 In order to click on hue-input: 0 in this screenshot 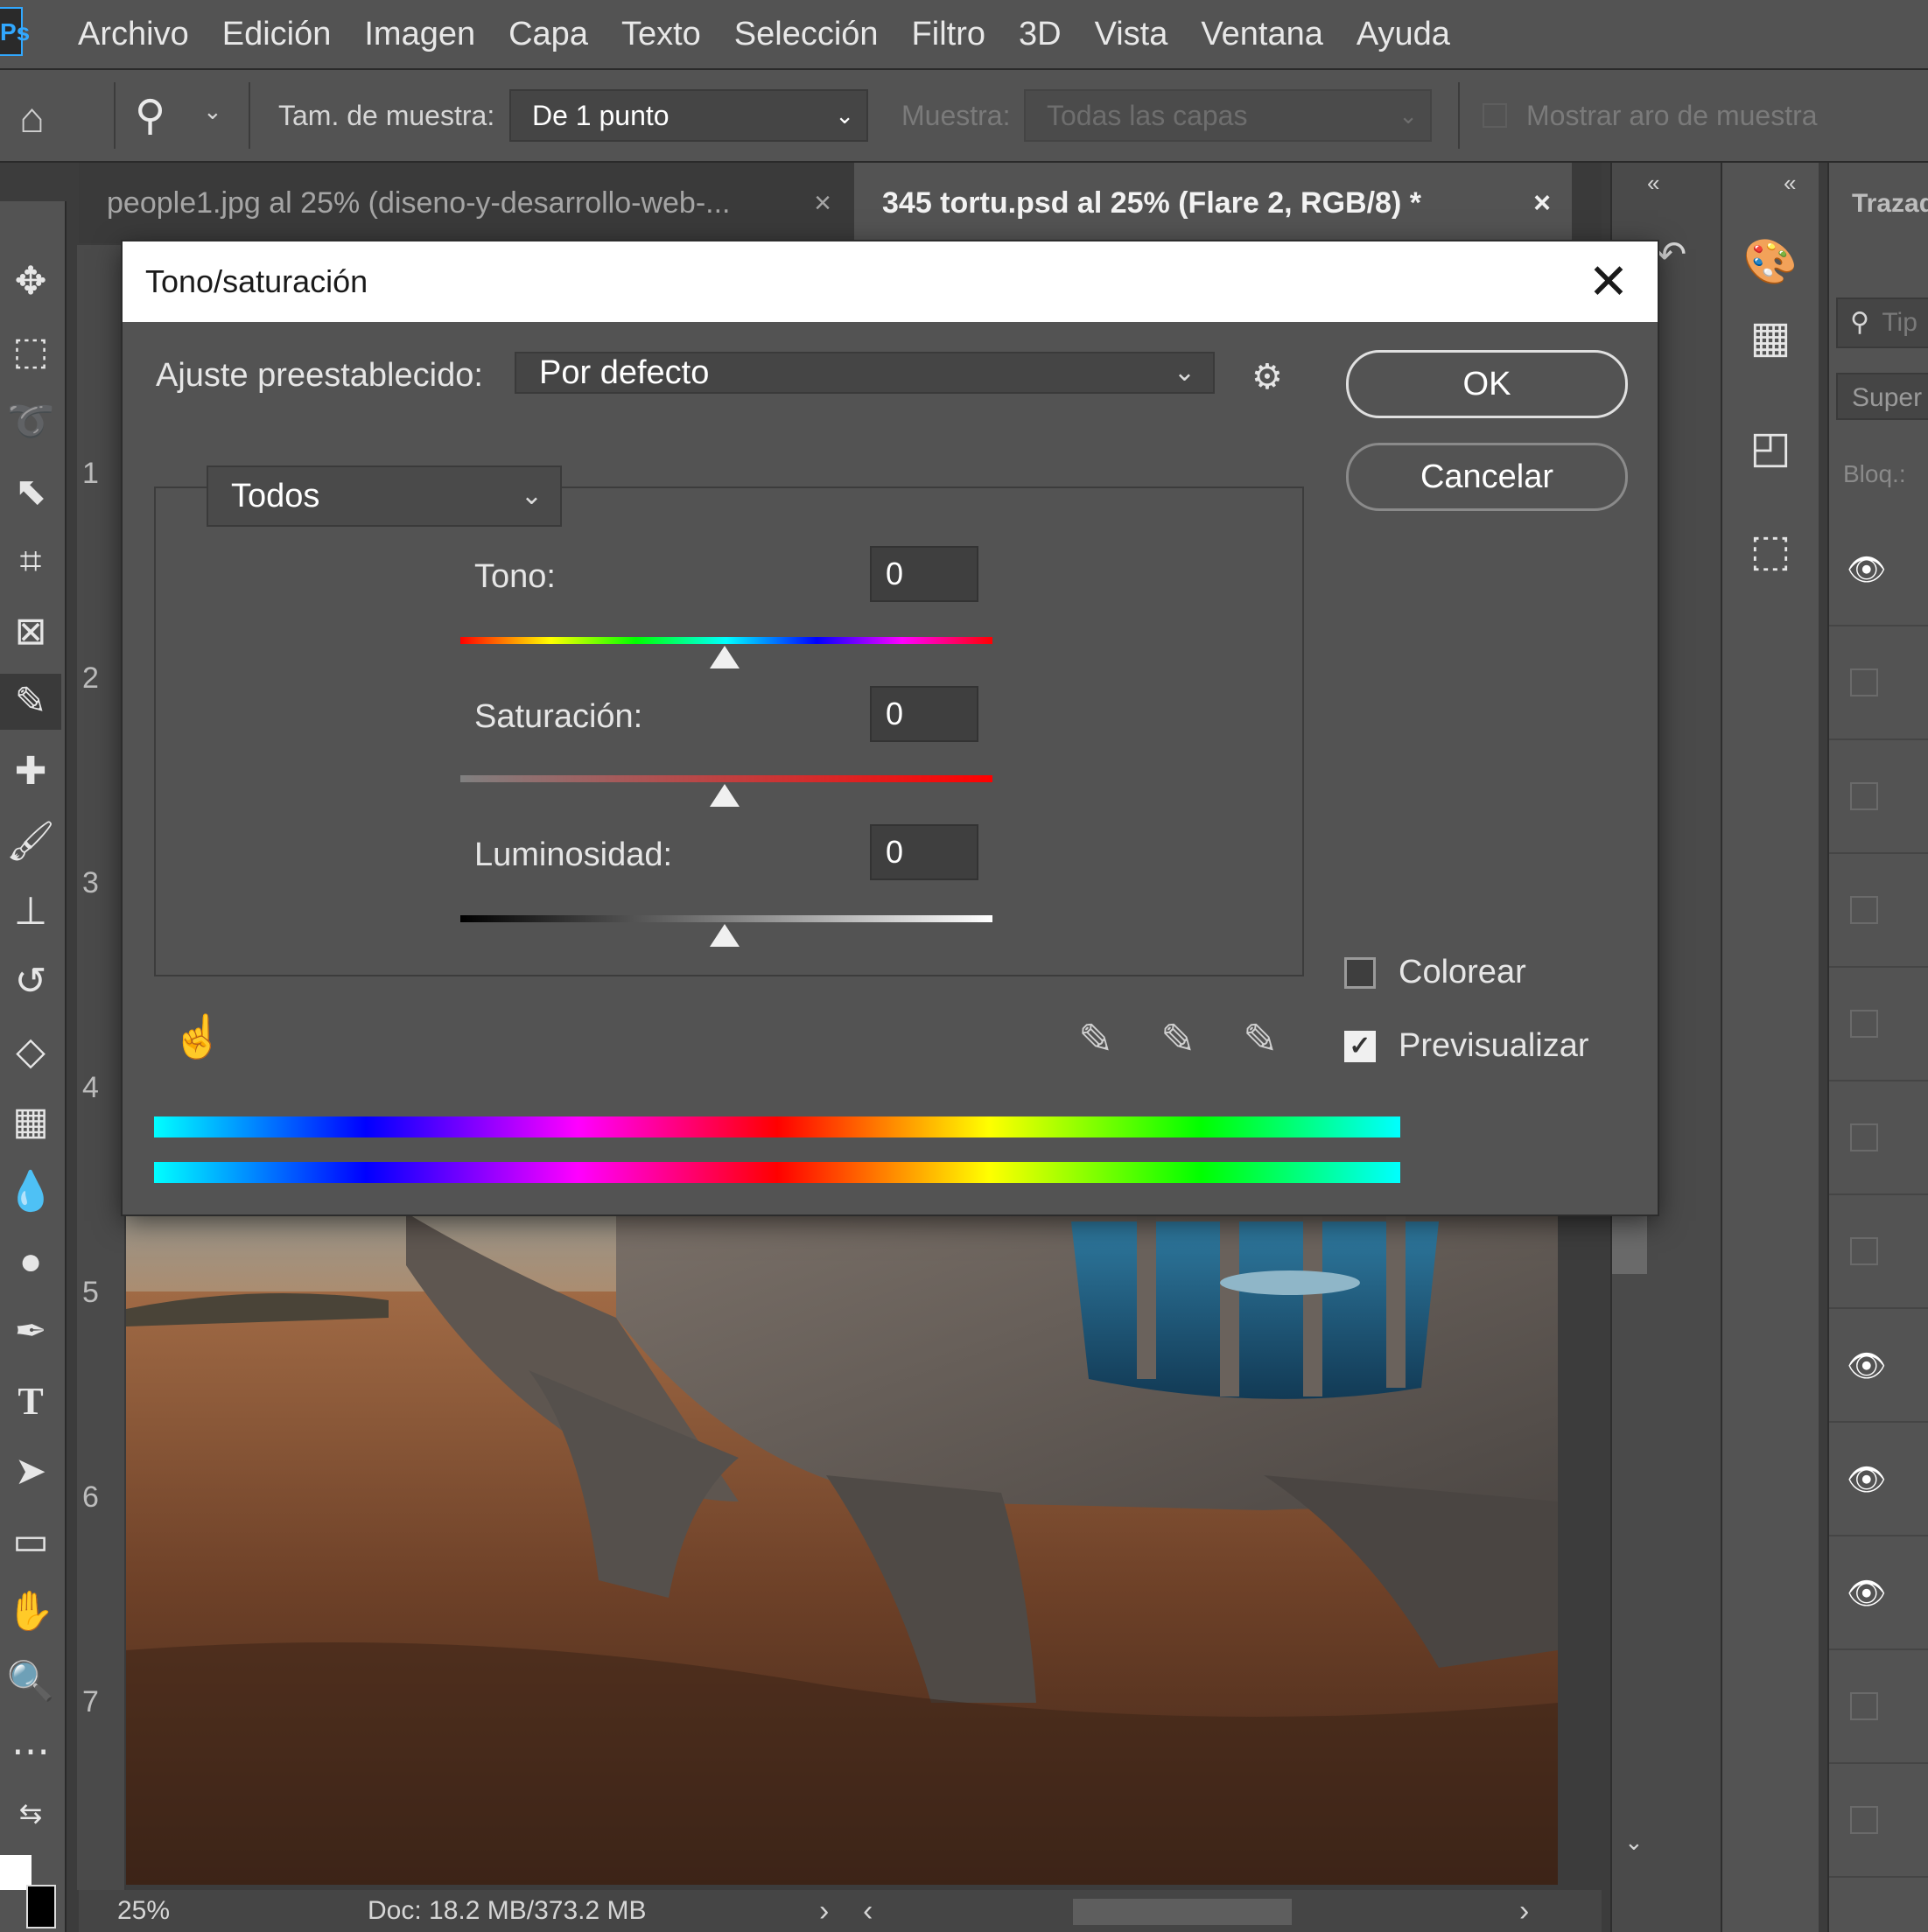, I will do `click(924, 574)`.